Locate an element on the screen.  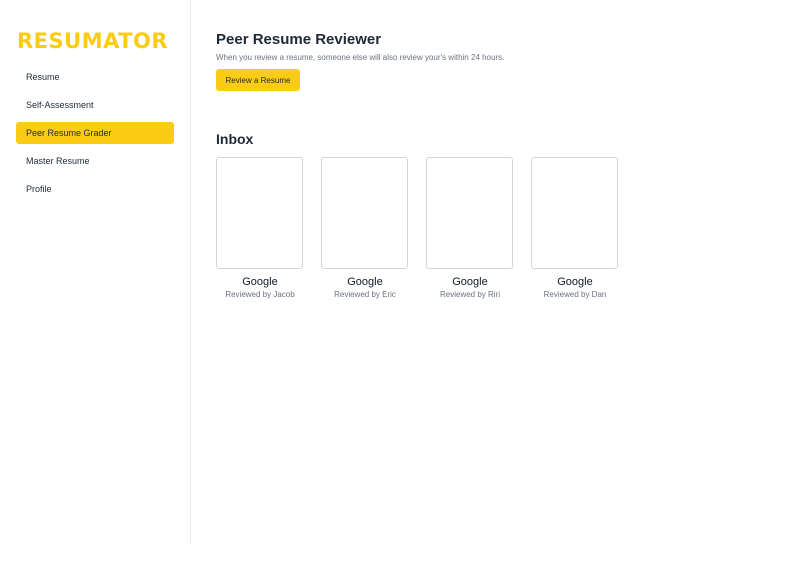
sidebar-item-master-resume: Master Resume is located at coordinates (95, 161).